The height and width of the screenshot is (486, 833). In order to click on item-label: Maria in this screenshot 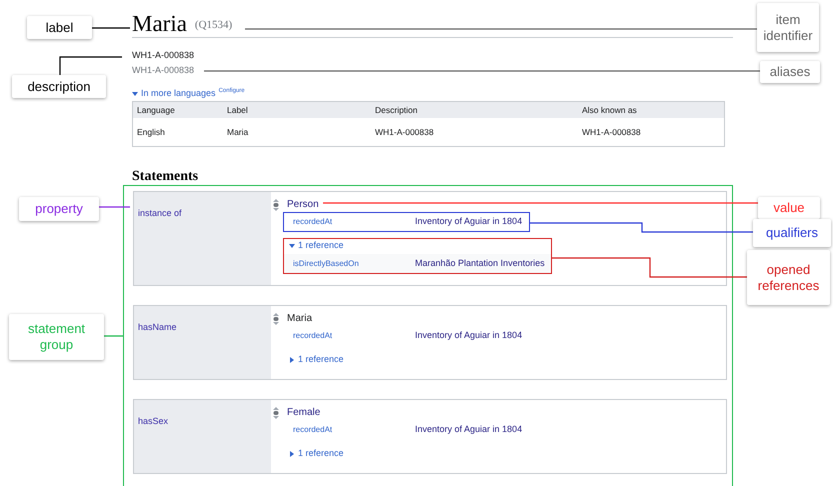, I will do `click(159, 23)`.